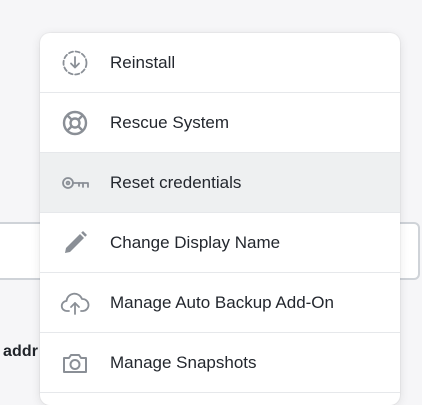 This screenshot has width=422, height=405. I want to click on menu-item-manage-snapshots: Manage Snapshots, so click(220, 363).